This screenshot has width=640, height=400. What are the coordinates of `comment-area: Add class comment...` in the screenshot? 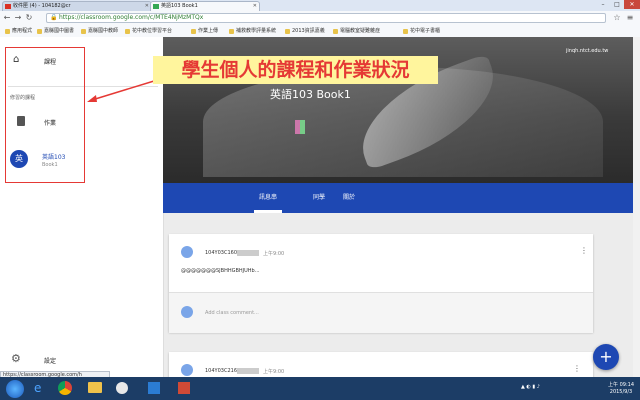 It's located at (381, 312).